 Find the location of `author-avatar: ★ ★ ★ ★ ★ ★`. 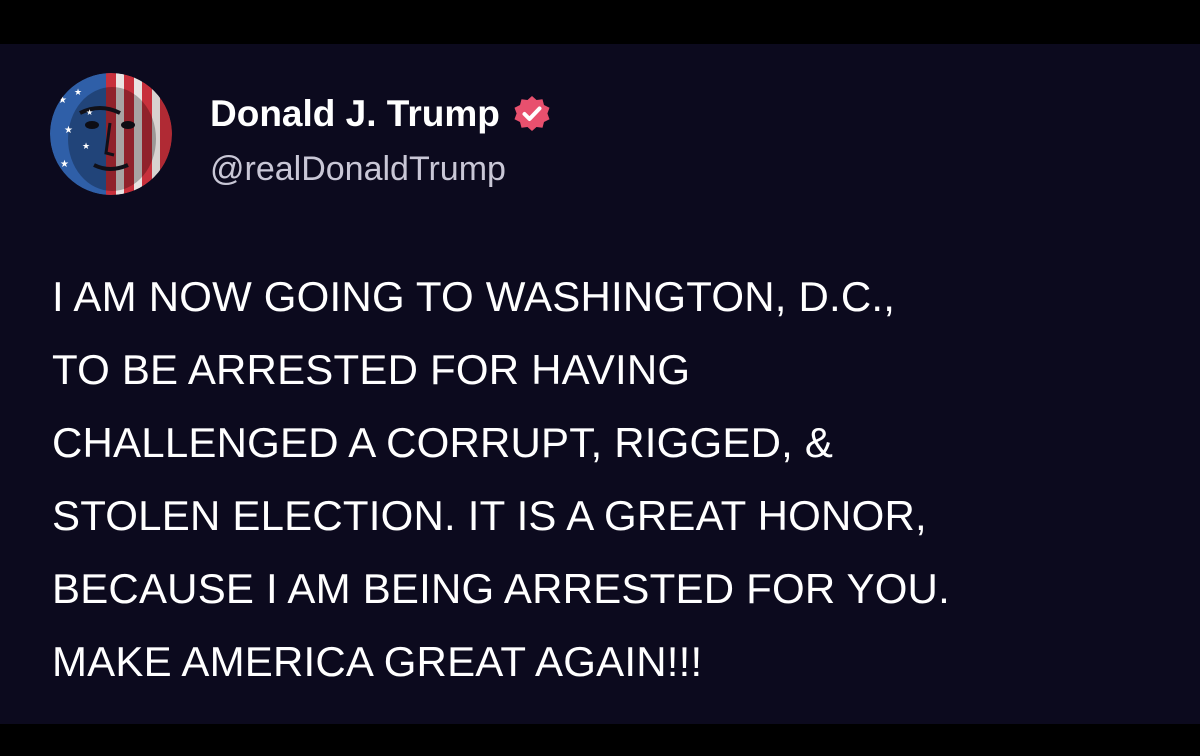

author-avatar: ★ ★ ★ ★ ★ ★ is located at coordinates (111, 134).